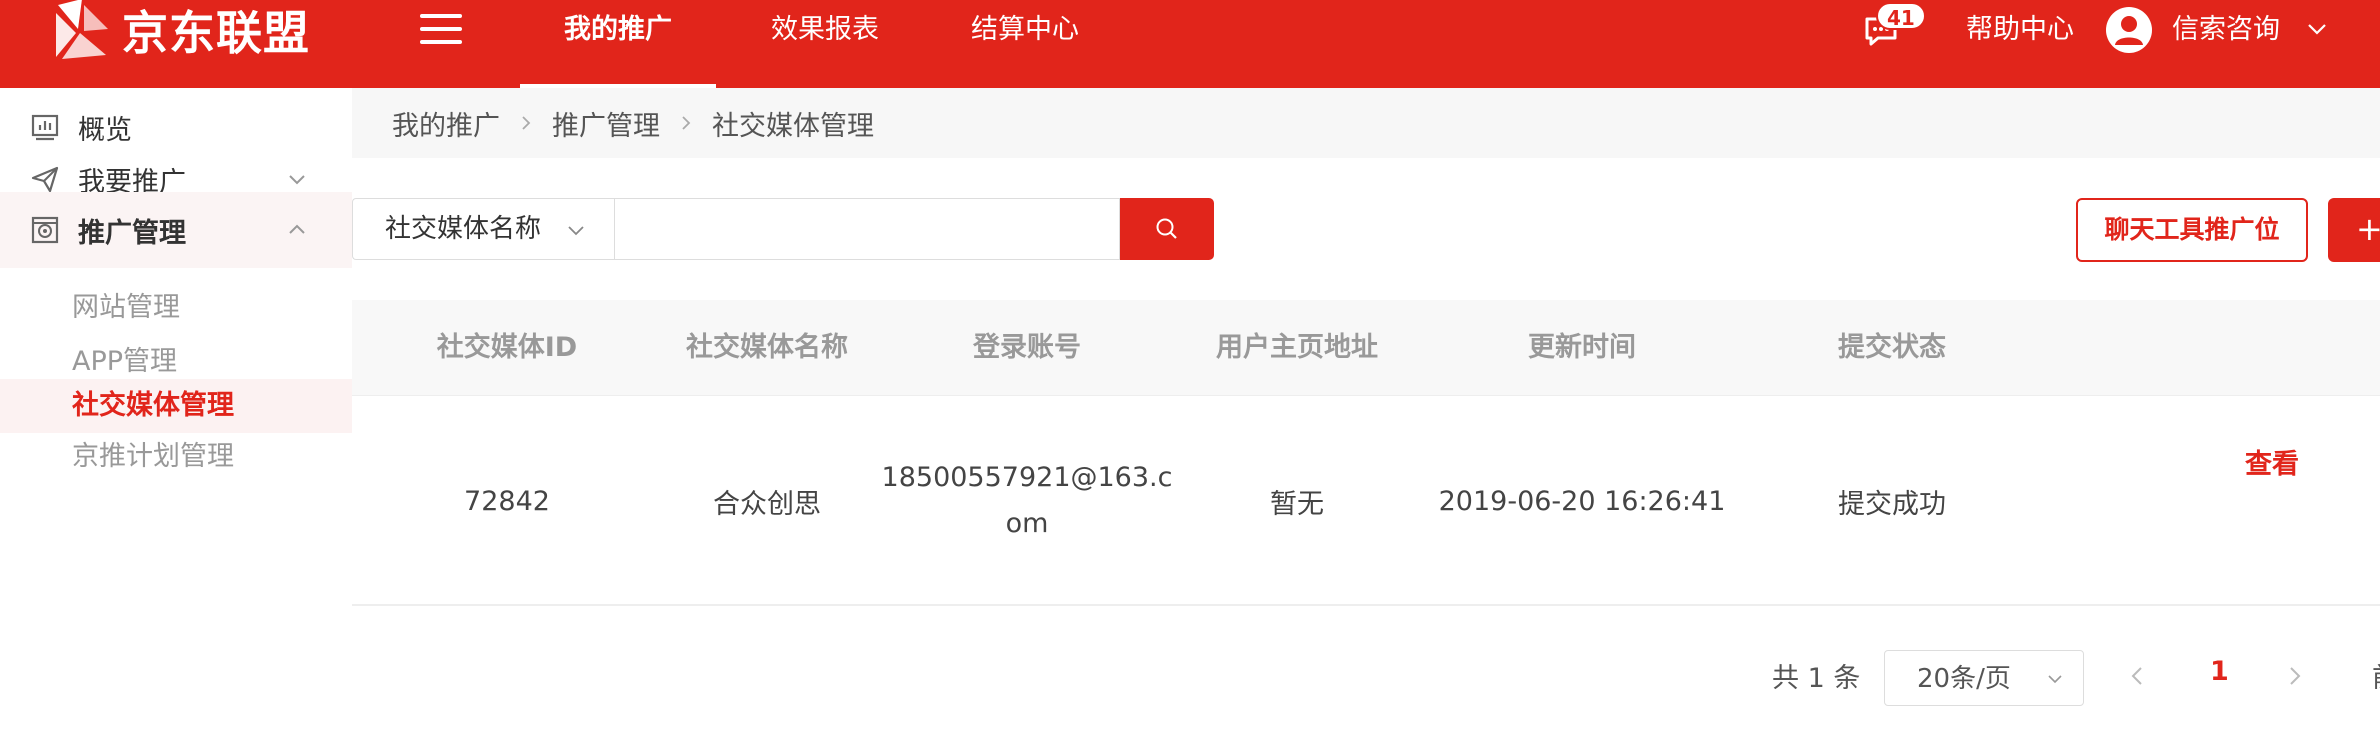 The width and height of the screenshot is (2380, 746). Describe the element at coordinates (867, 229) in the screenshot. I see `search-input` at that location.